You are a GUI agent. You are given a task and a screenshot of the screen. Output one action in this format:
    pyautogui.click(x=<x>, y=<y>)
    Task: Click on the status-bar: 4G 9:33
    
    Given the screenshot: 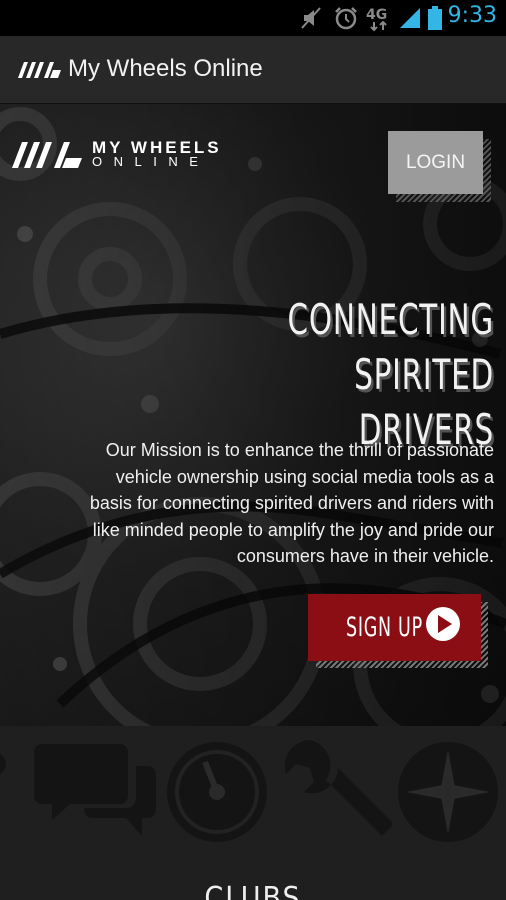 What is the action you would take?
    pyautogui.click(x=253, y=18)
    